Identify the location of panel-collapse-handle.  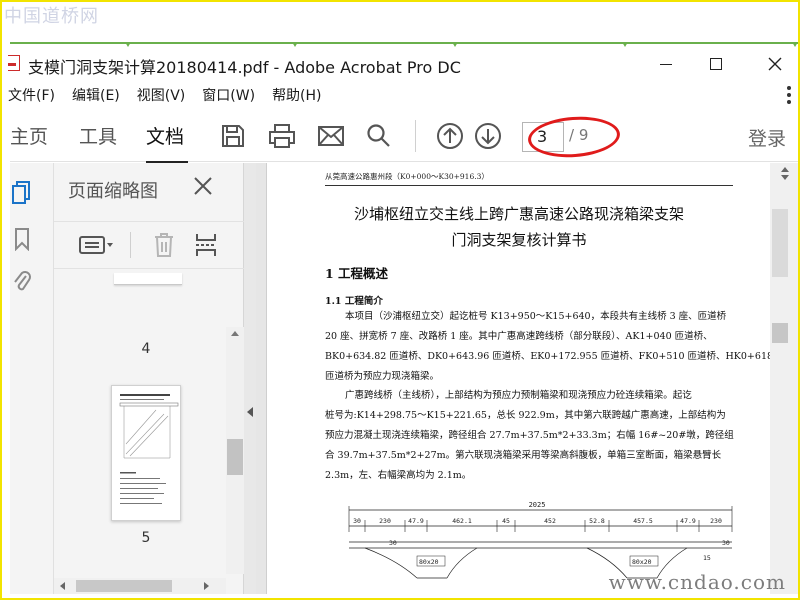
(250, 378).